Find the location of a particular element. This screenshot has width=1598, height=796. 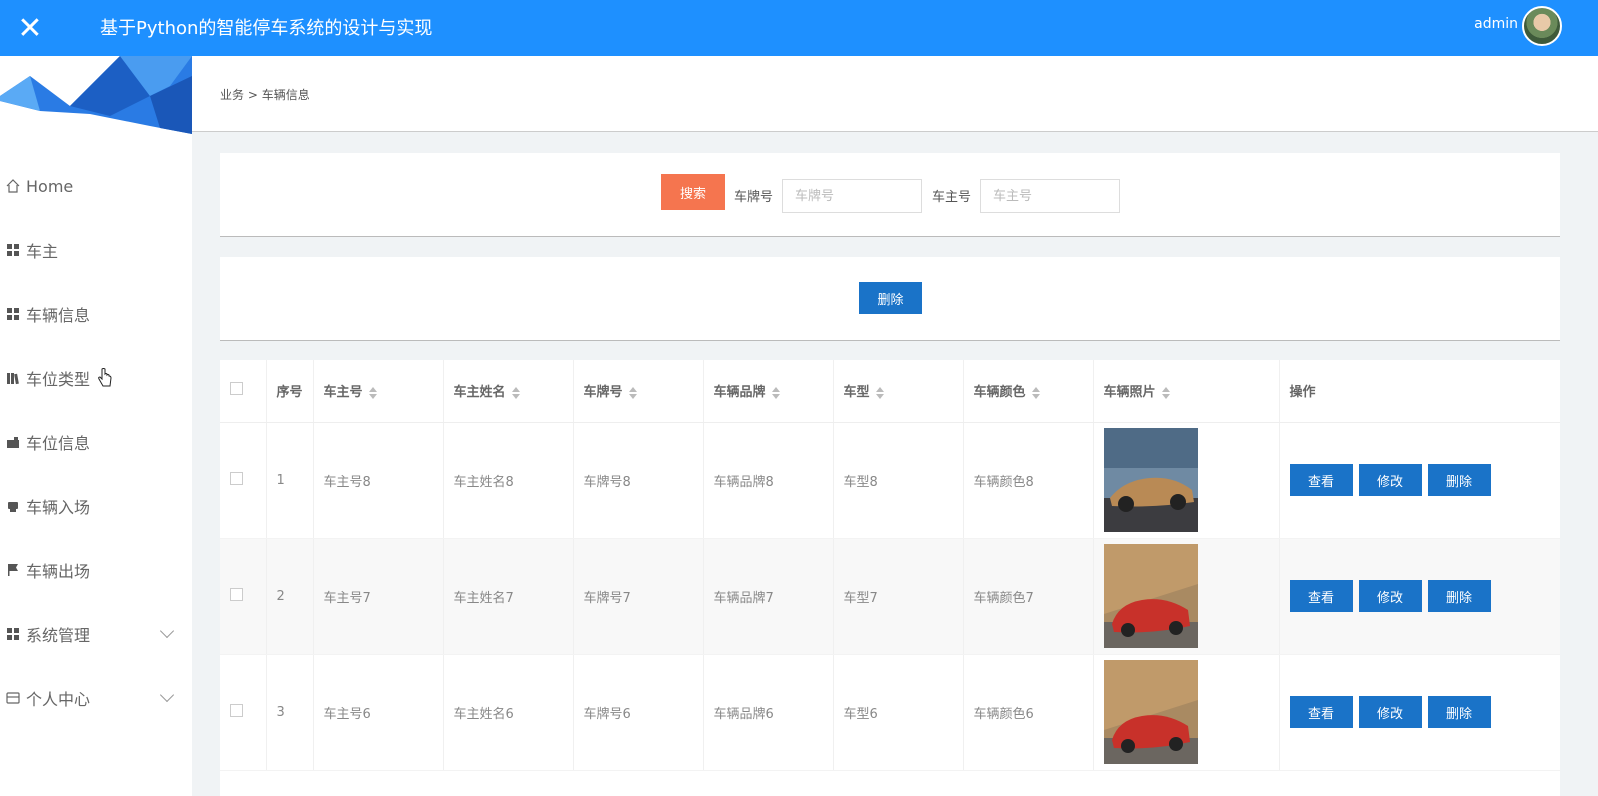

cell-brand: 车辆品牌8 is located at coordinates (768, 480).